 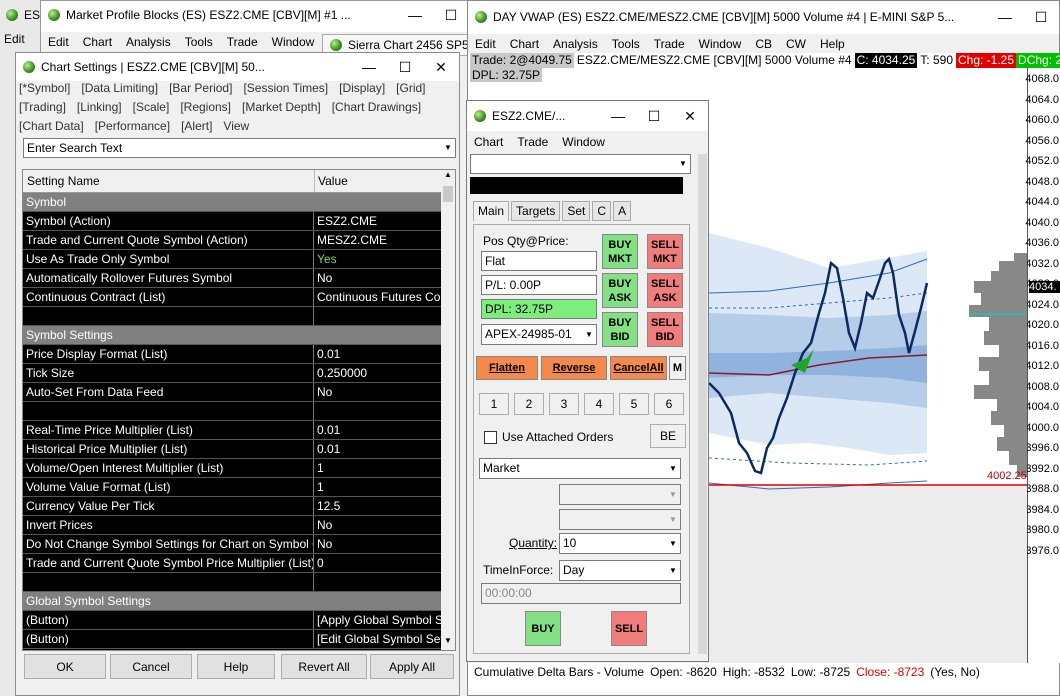 What do you see at coordinates (239, 148) in the screenshot?
I see `search-input: Enter Search Text ▼` at bounding box center [239, 148].